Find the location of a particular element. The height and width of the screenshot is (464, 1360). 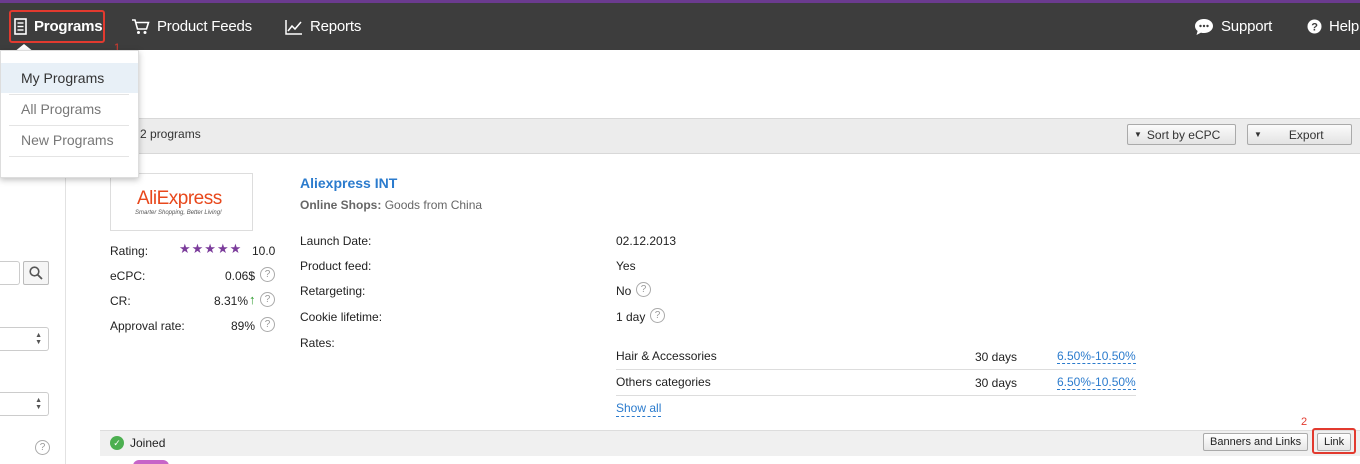

highlight-box-programs is located at coordinates (57, 26).